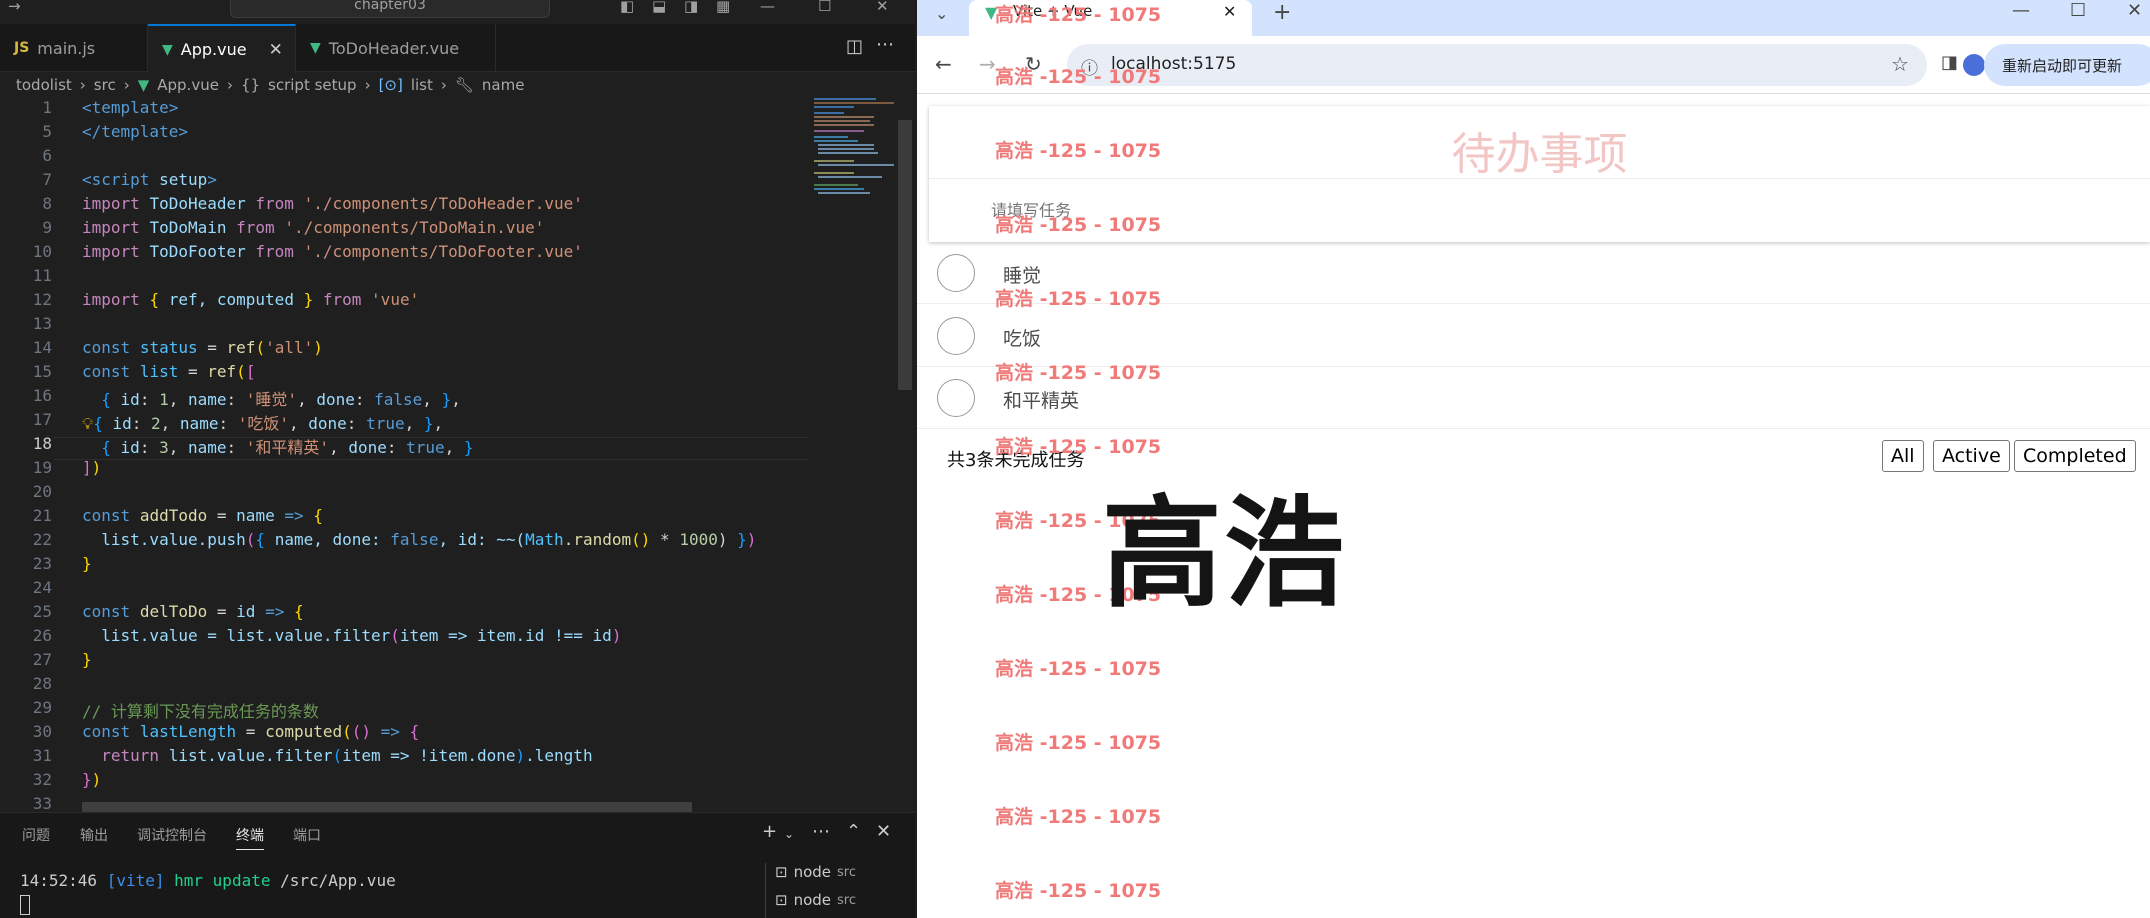  Describe the element at coordinates (1282, 12) in the screenshot. I see `new-tab-icon: +` at that location.